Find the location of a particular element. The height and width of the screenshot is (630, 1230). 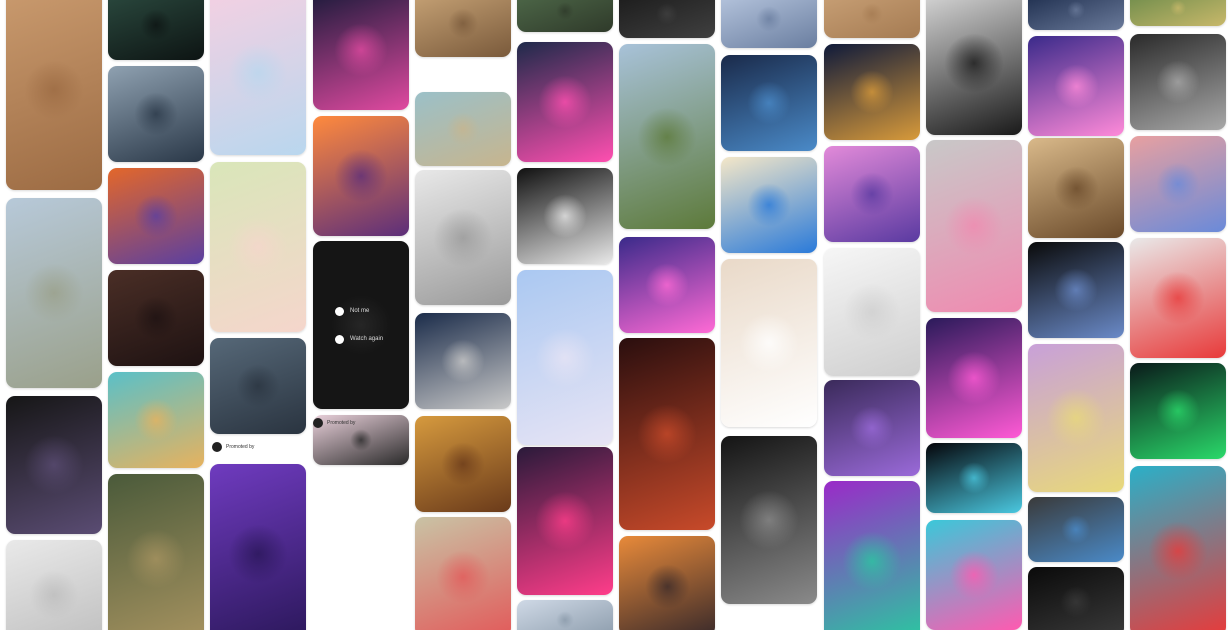

radio-icon is located at coordinates (339, 339).